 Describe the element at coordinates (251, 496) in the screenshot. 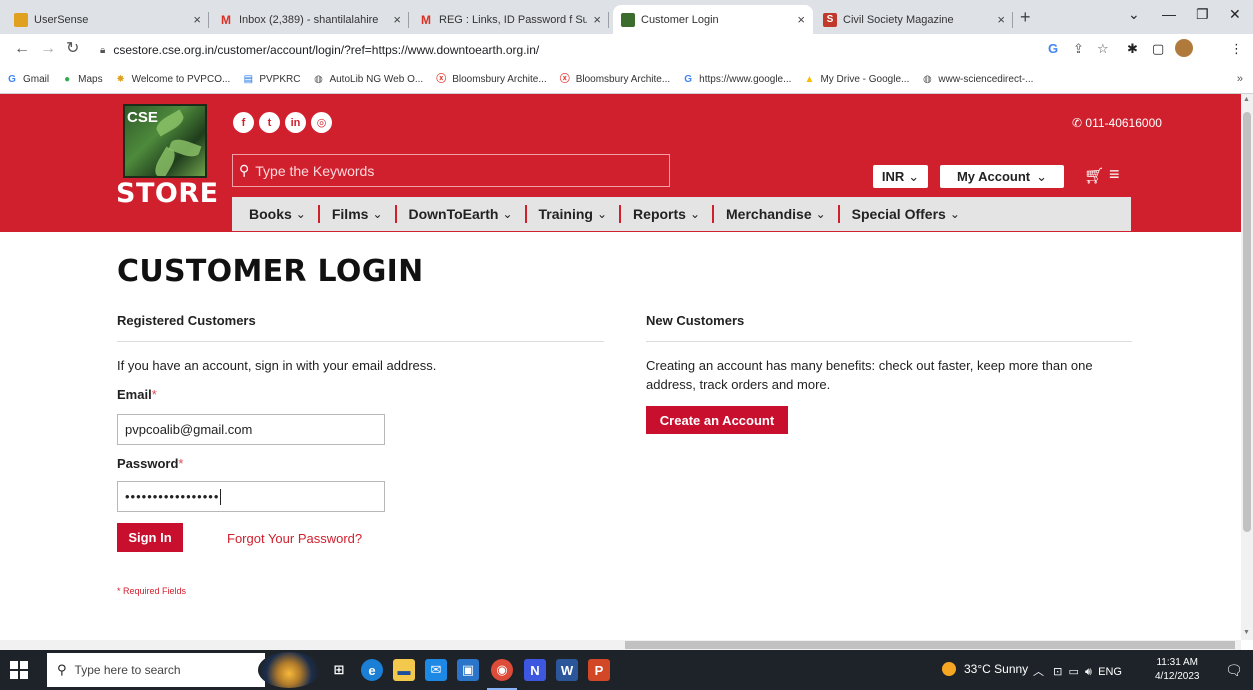

I see `password-field: •••••••••••••••••` at that location.